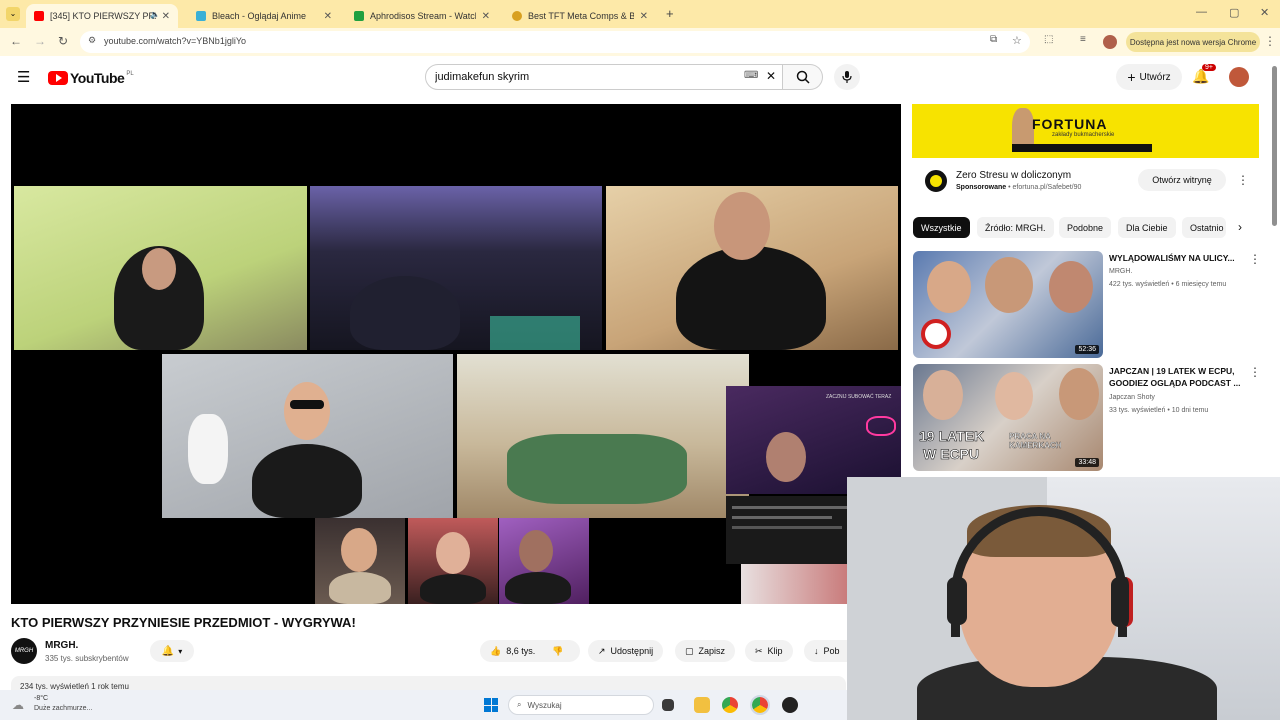 Image resolution: width=1280 pixels, height=720 pixels. Describe the element at coordinates (517, 16) in the screenshot. I see `tft-favicon-icon` at that location.